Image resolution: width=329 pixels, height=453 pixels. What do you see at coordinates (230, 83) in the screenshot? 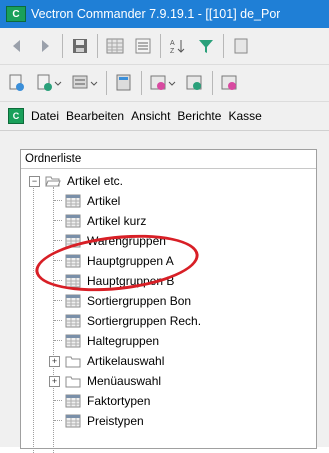
I see `more-data-icon` at bounding box center [230, 83].